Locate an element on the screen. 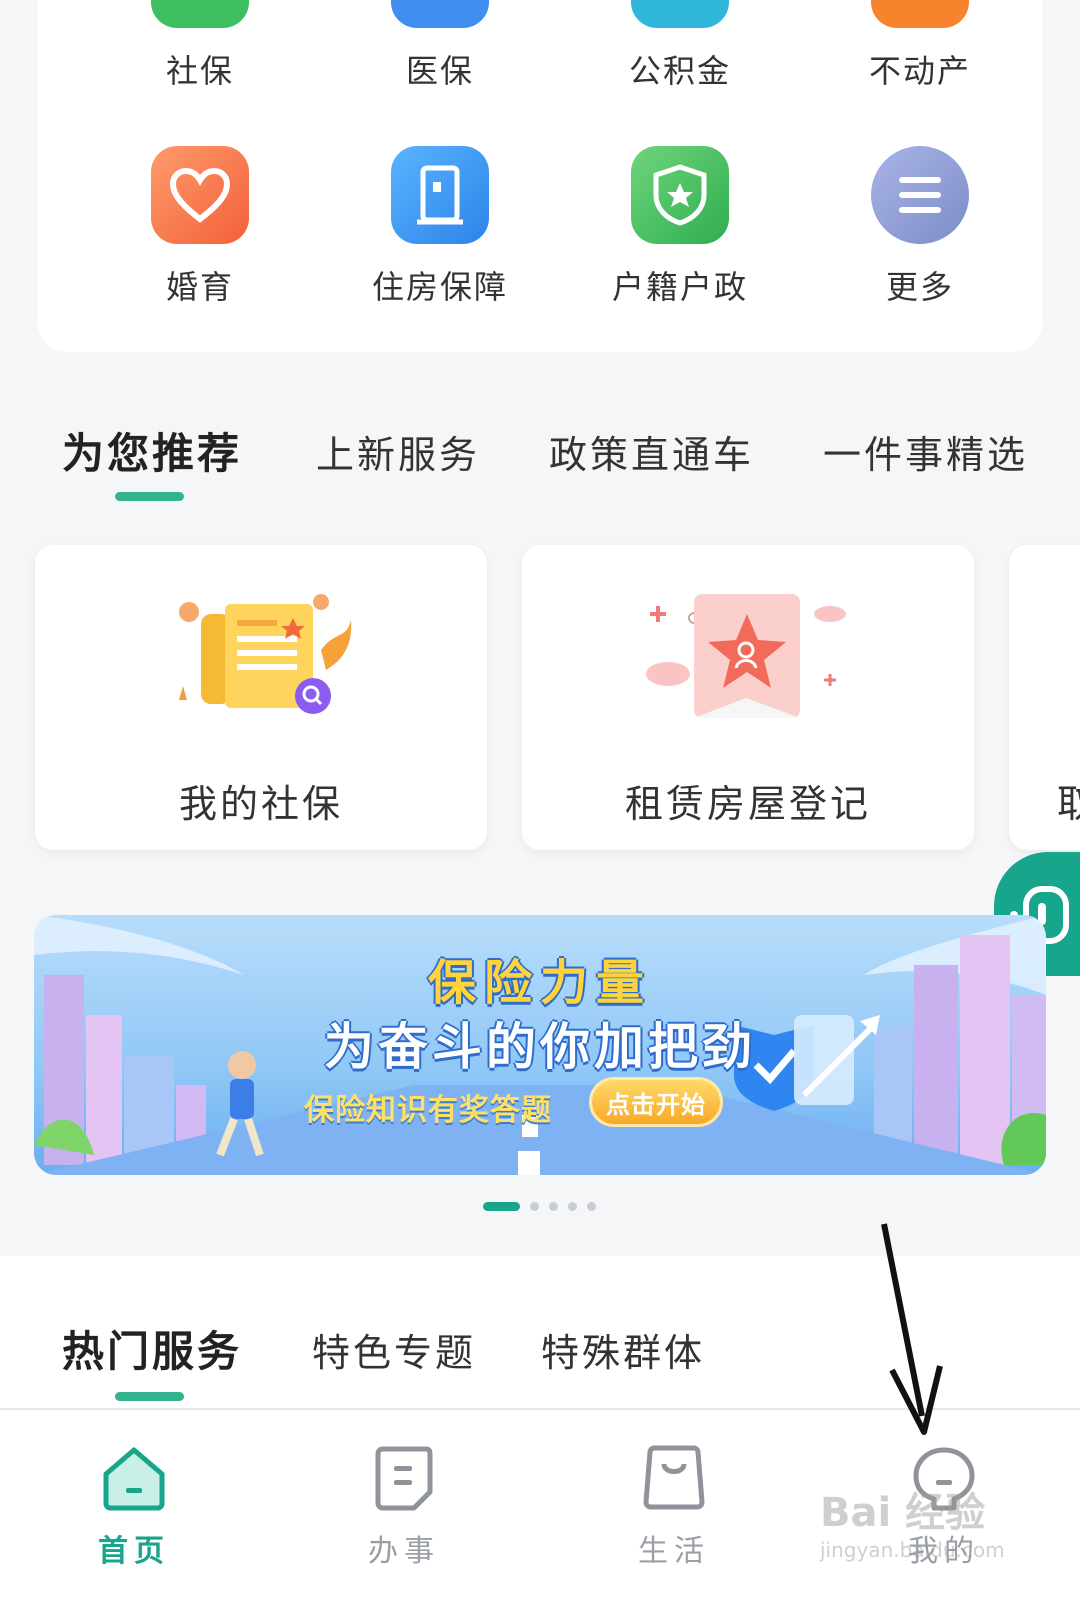 This screenshot has height=1600, width=1080. tab-policy-express: 政策直通车 is located at coordinates (651, 451).